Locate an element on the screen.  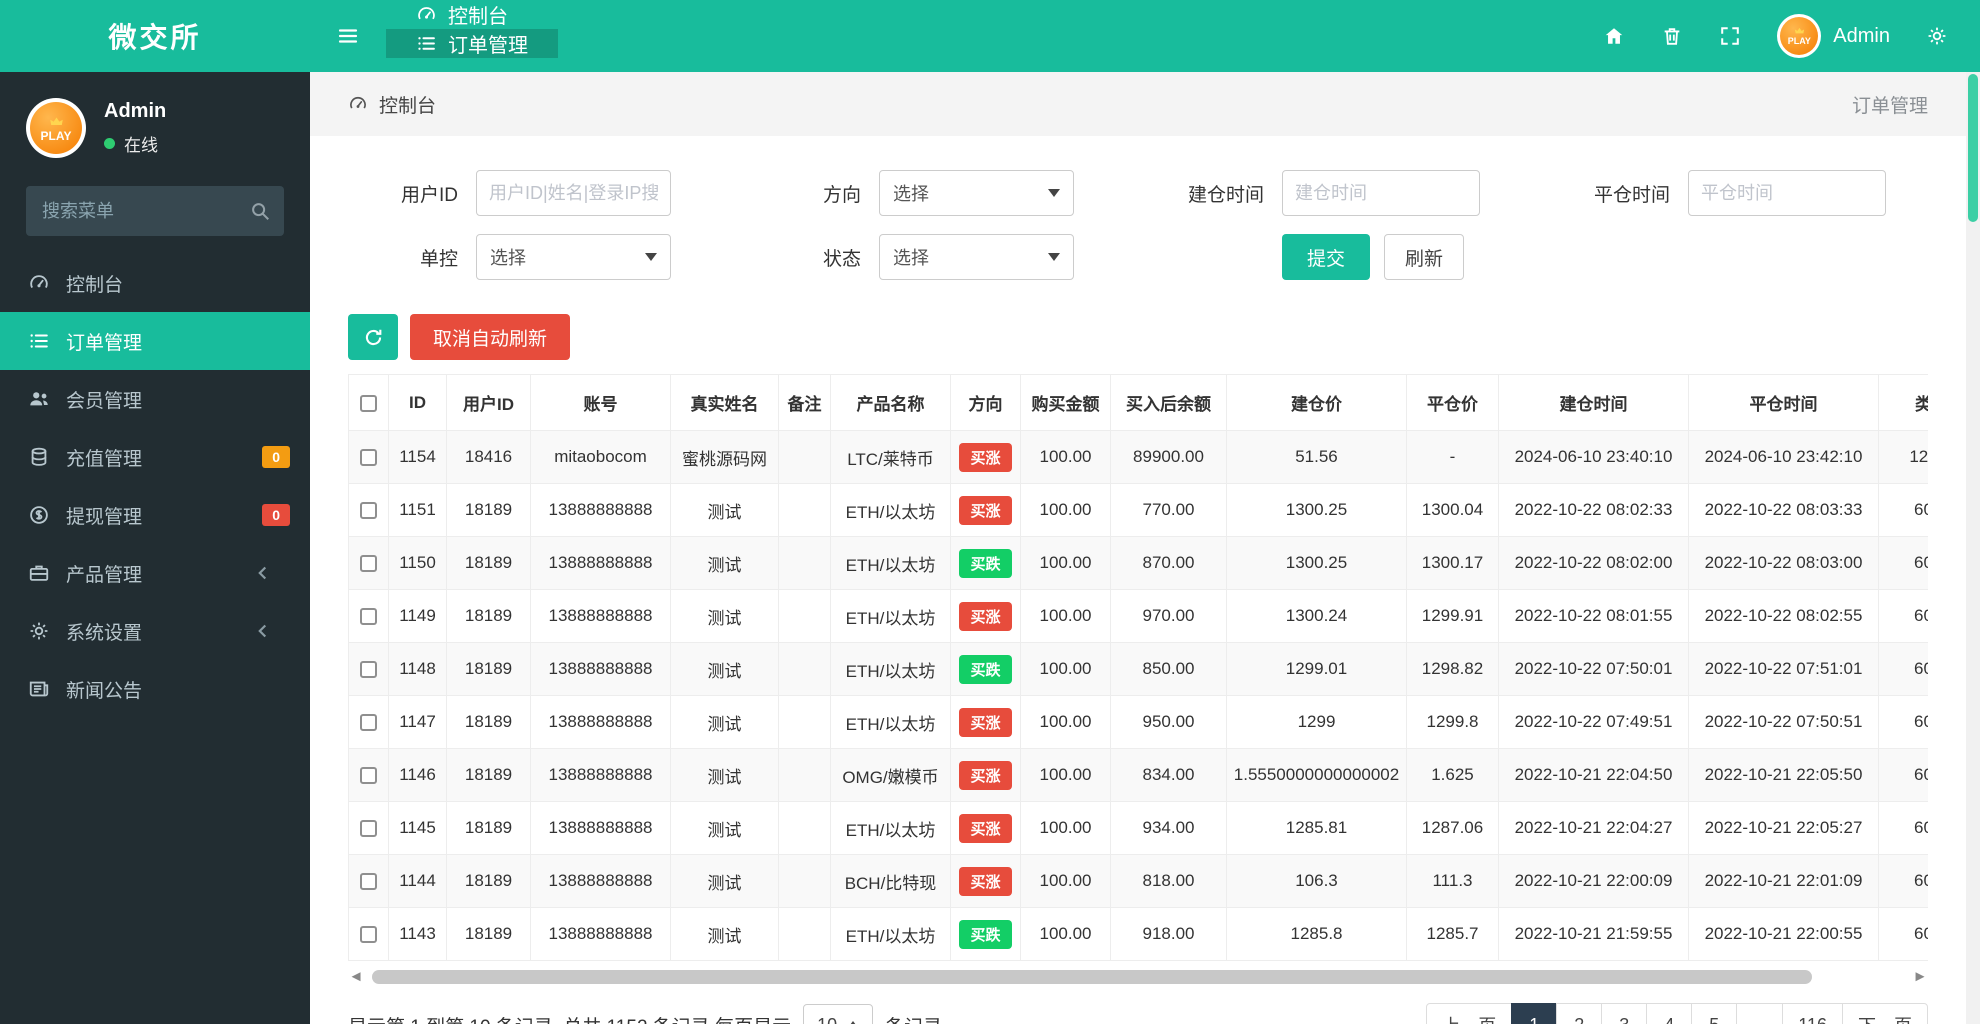
sidebar-item-1: 订单管理 is located at coordinates (155, 341).